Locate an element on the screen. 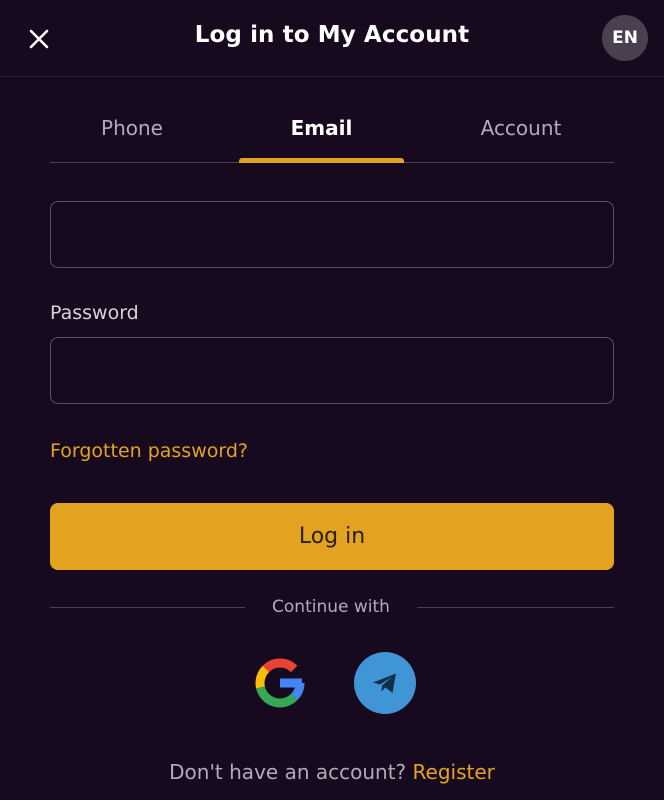 The image size is (664, 800). password-input is located at coordinates (332, 370).